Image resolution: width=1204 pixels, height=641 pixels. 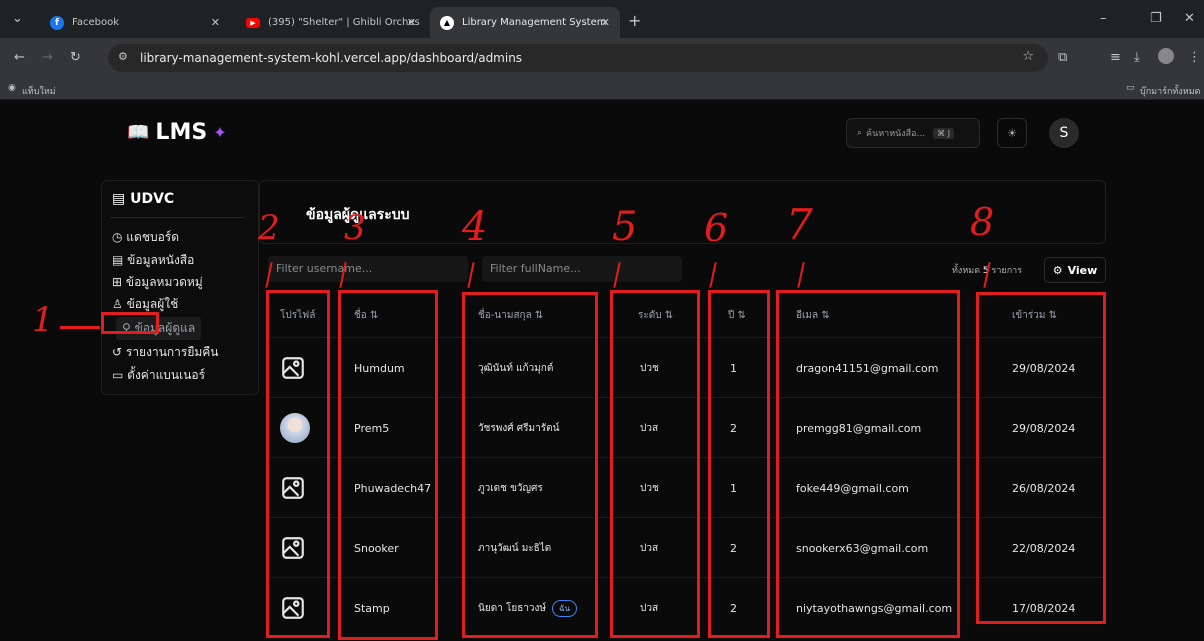 I want to click on cell-name: Phuwadech47, so click(x=393, y=488).